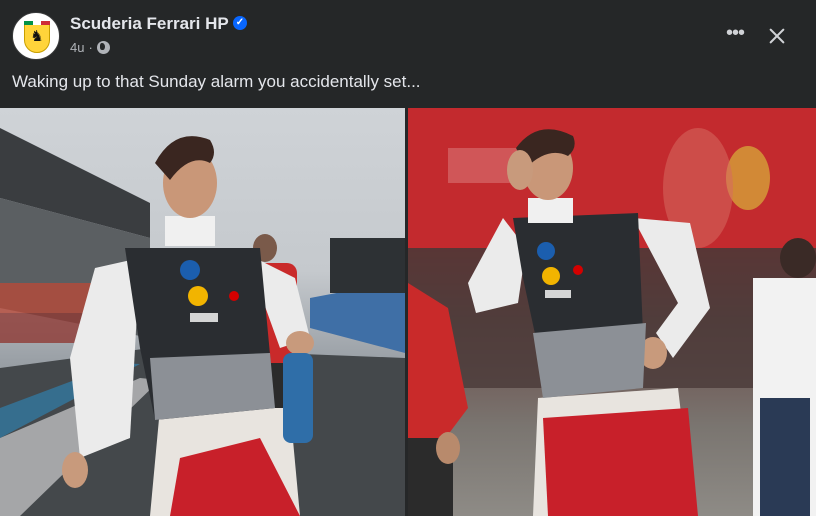 This screenshot has height=516, width=816. I want to click on italian-flag-stripe, so click(37, 23).